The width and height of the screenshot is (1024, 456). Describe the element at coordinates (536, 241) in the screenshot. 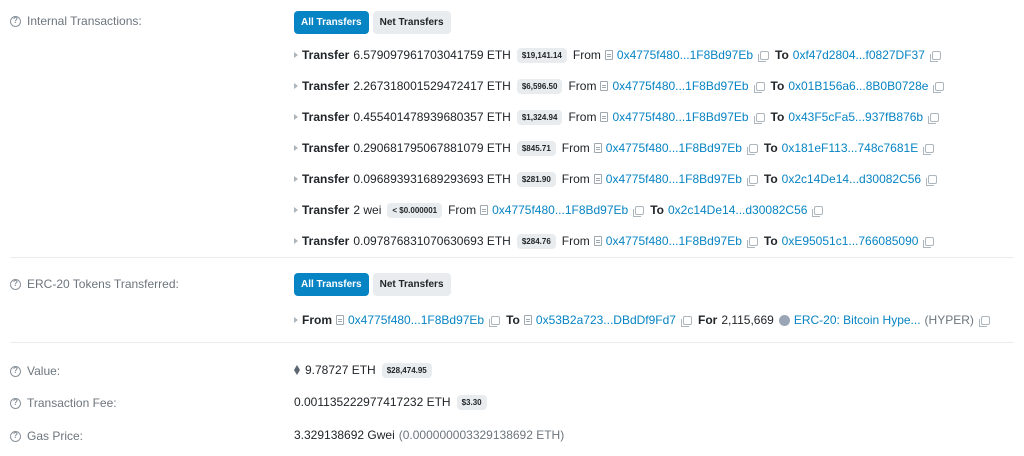

I see `usd-badge: $284.76` at that location.